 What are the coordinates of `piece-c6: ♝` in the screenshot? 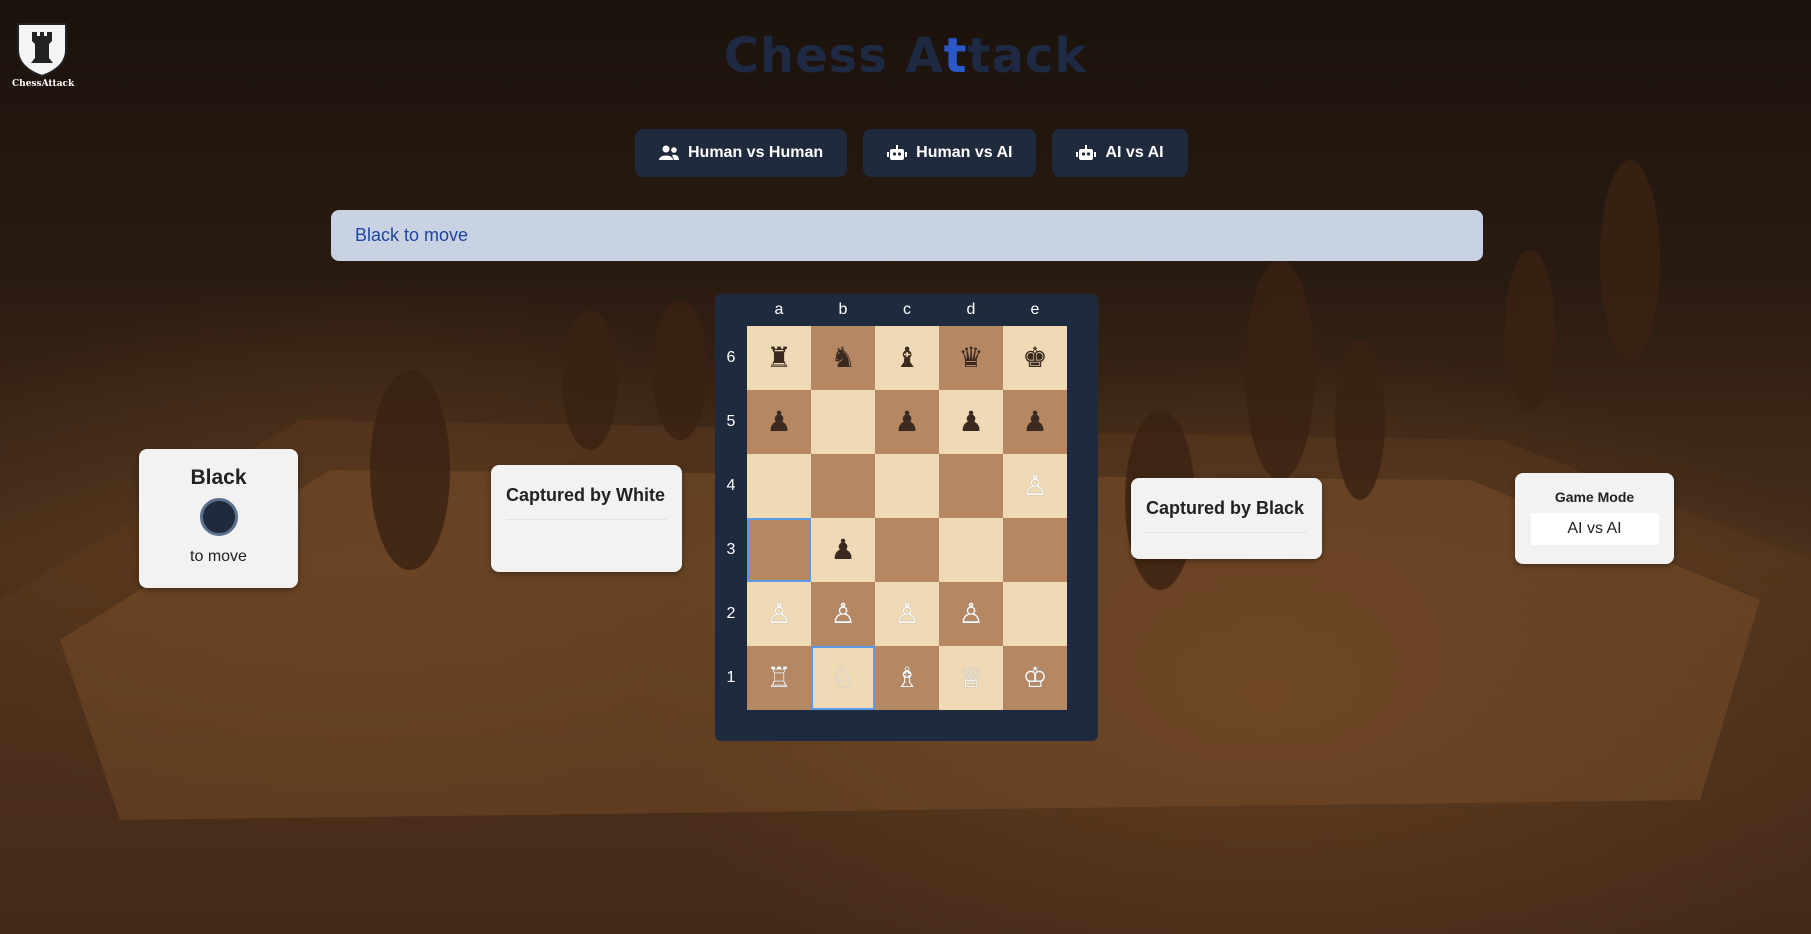 It's located at (906, 358).